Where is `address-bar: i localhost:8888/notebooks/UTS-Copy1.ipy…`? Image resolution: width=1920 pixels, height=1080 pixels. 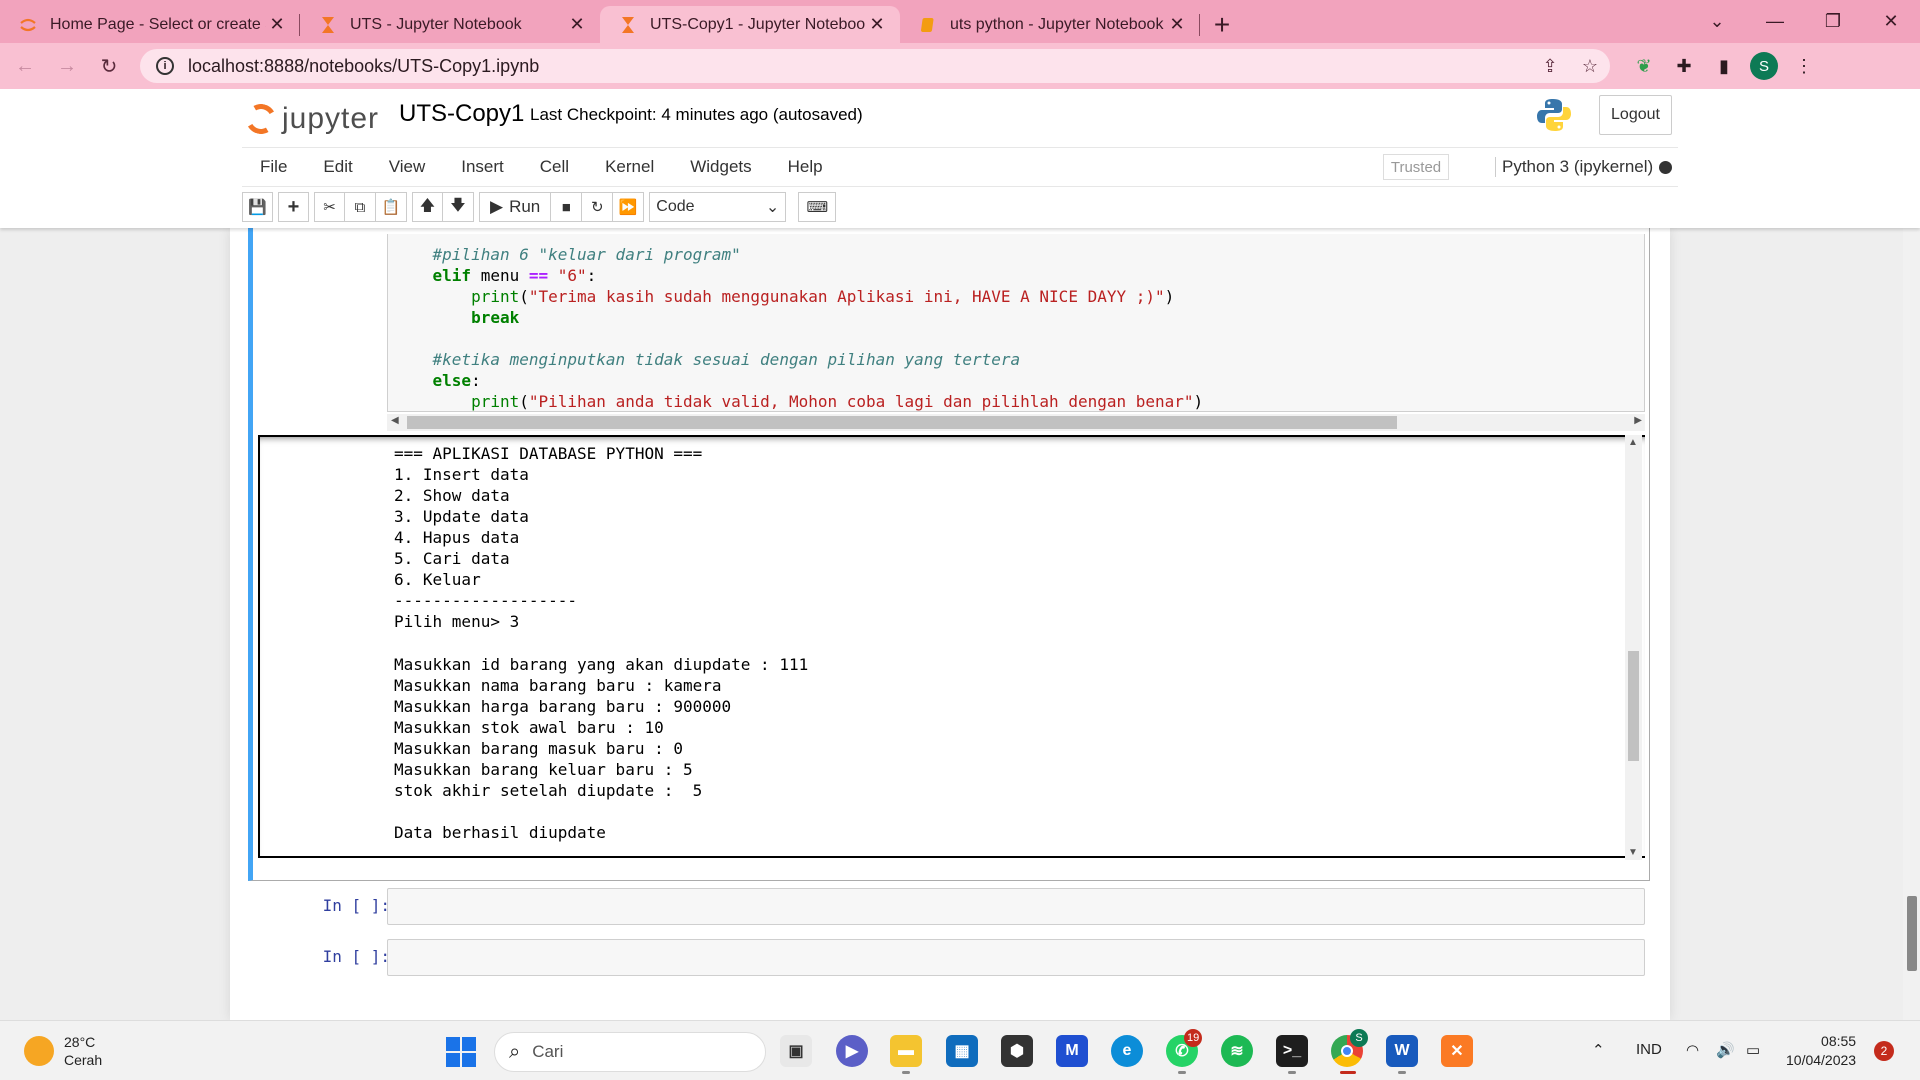 address-bar: i localhost:8888/notebooks/UTS-Copy1.ipy… is located at coordinates (875, 66).